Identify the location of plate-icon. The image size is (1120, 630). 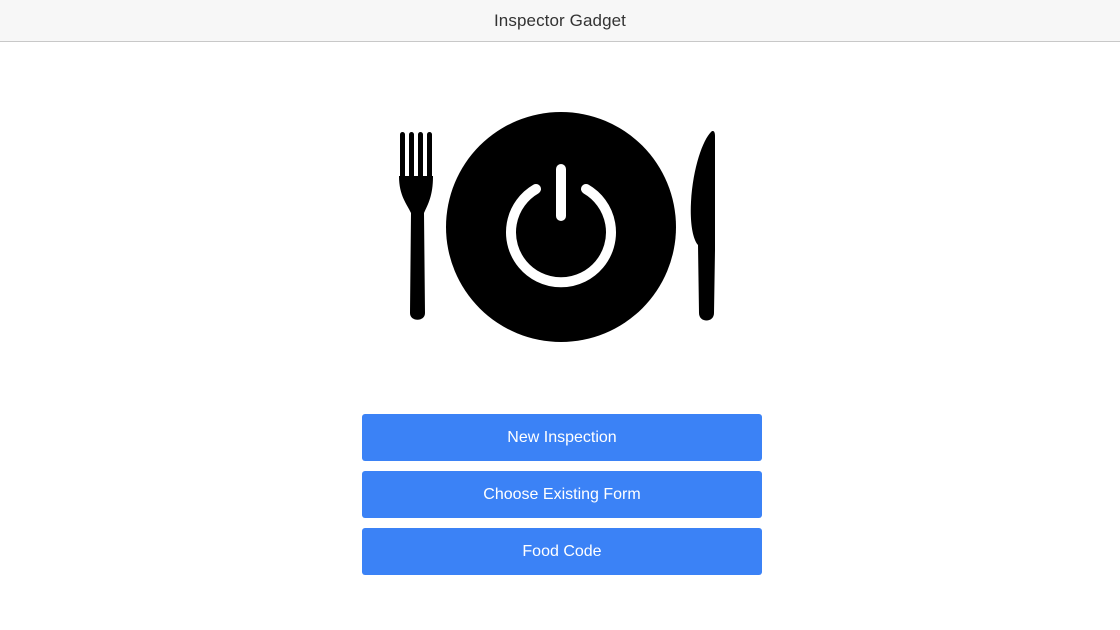
(561, 227).